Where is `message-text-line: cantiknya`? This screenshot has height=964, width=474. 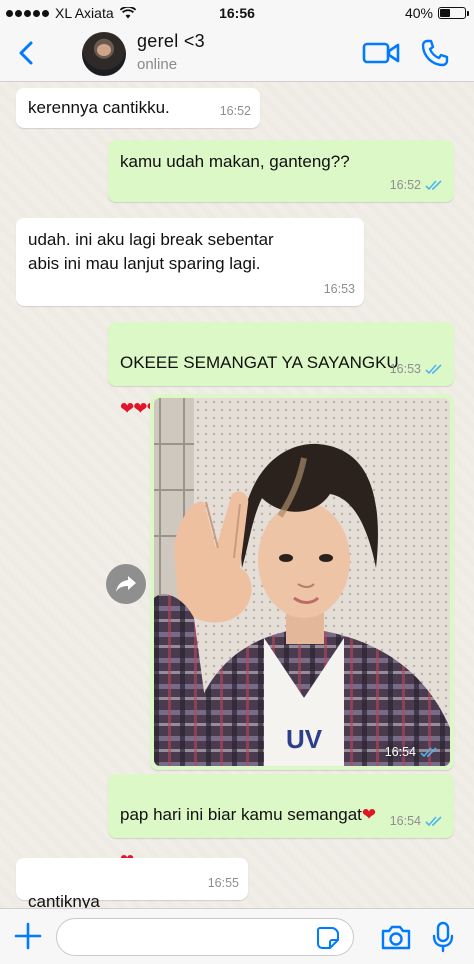 message-text-line: cantiknya is located at coordinates (64, 900).